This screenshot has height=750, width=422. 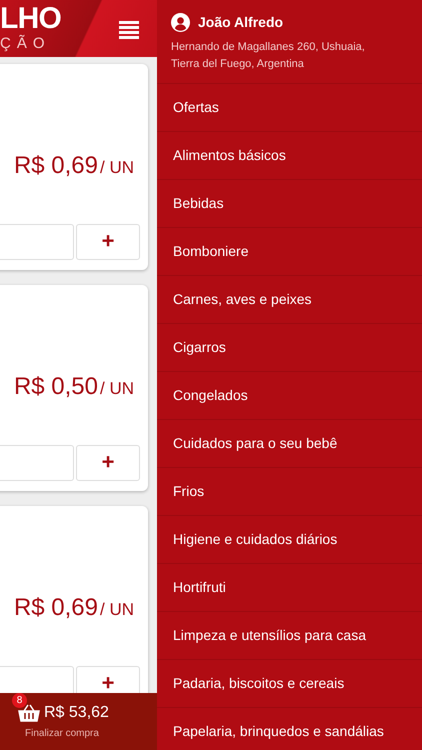 What do you see at coordinates (31, 19) in the screenshot?
I see `logo-text: LHO` at bounding box center [31, 19].